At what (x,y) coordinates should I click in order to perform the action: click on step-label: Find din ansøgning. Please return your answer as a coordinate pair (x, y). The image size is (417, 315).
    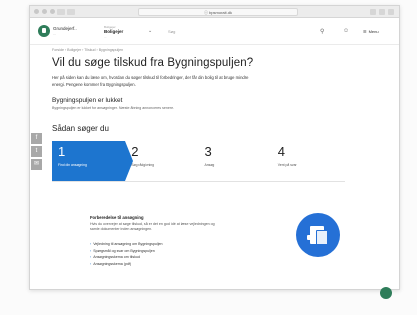
    Looking at the image, I should click on (72, 165).